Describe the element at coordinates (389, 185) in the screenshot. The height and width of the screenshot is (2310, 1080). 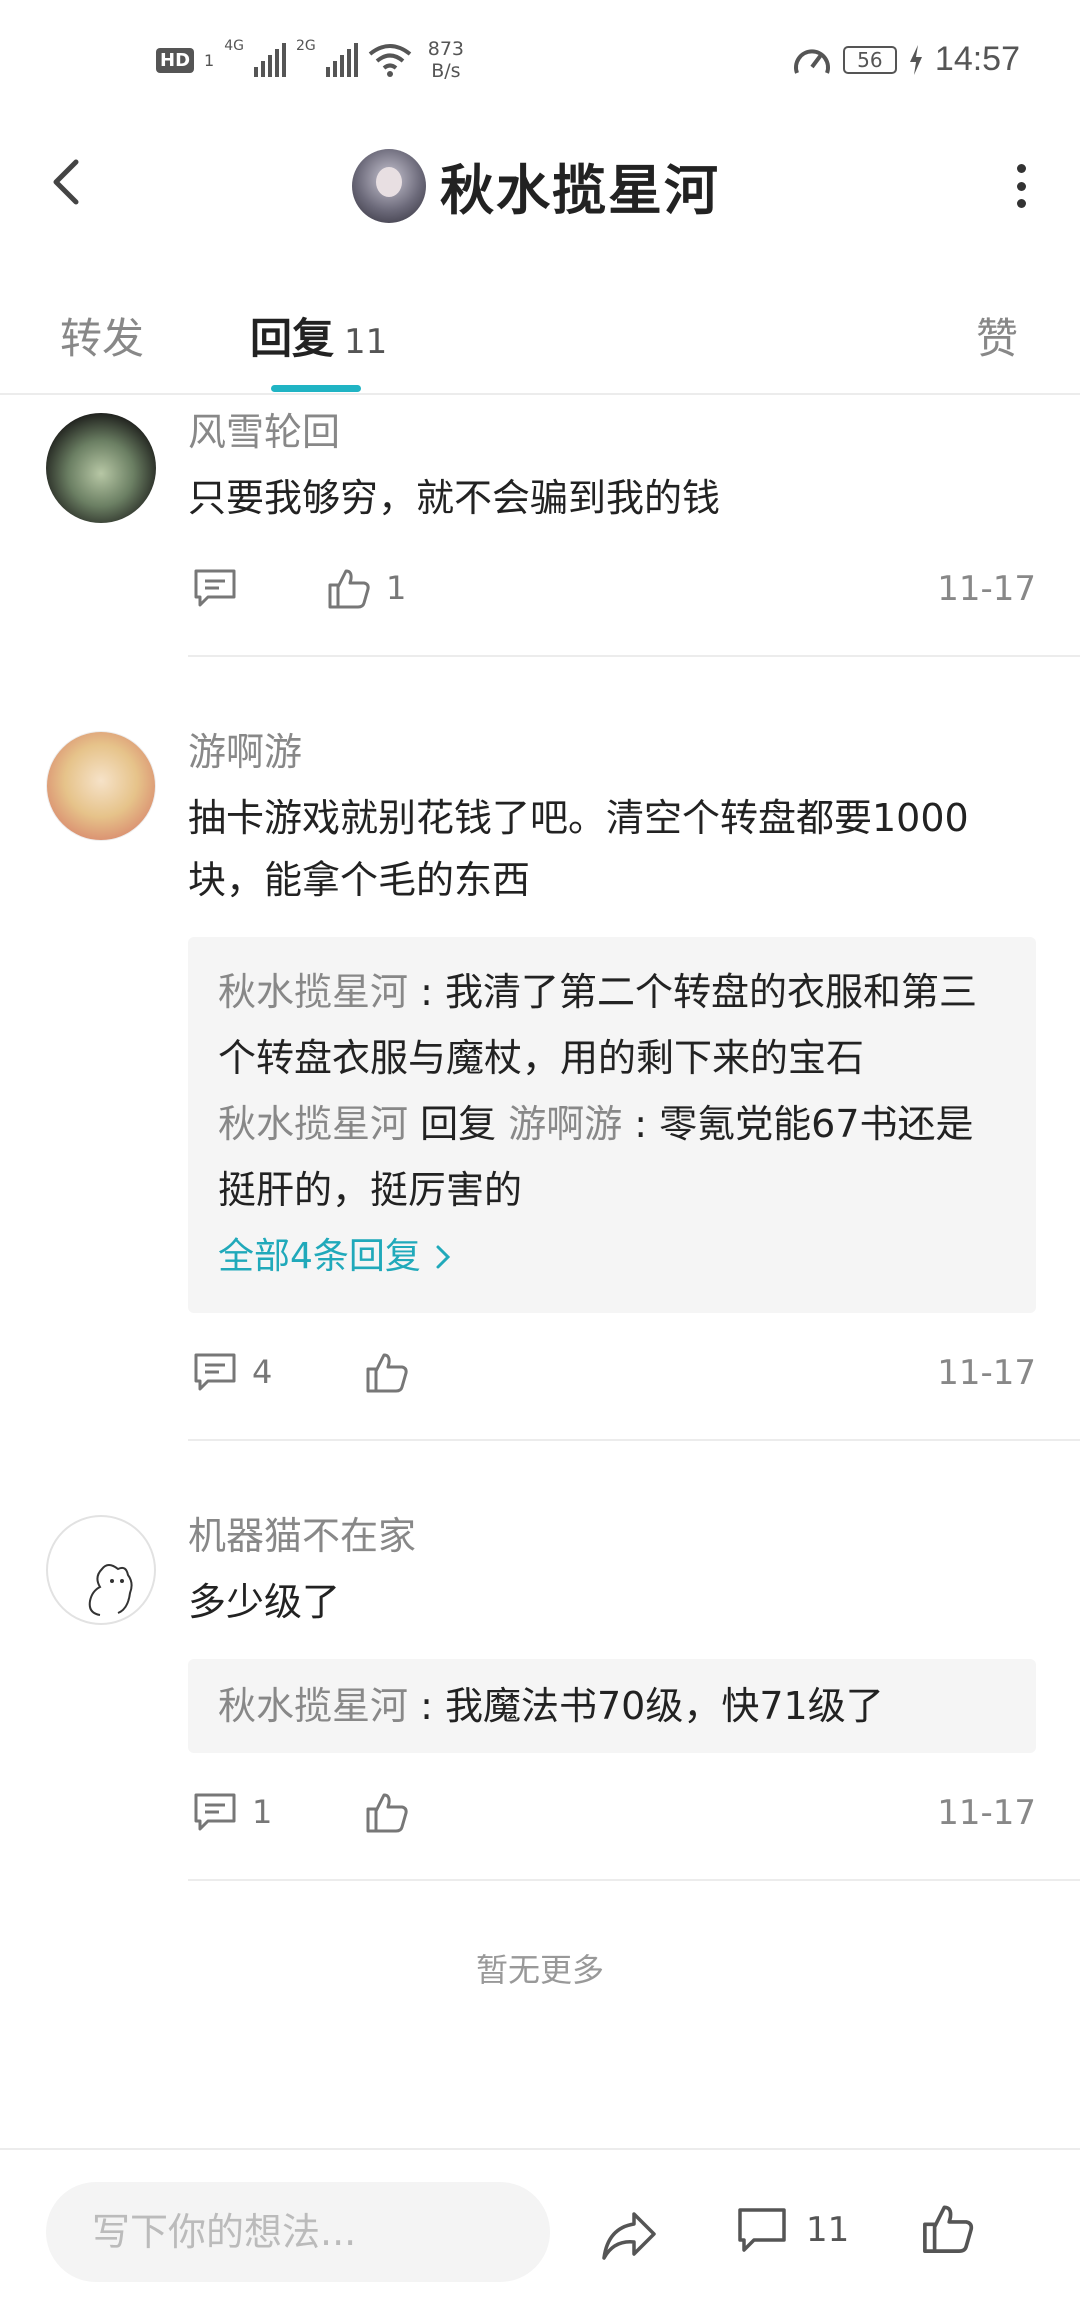
I see `author-avatar` at that location.